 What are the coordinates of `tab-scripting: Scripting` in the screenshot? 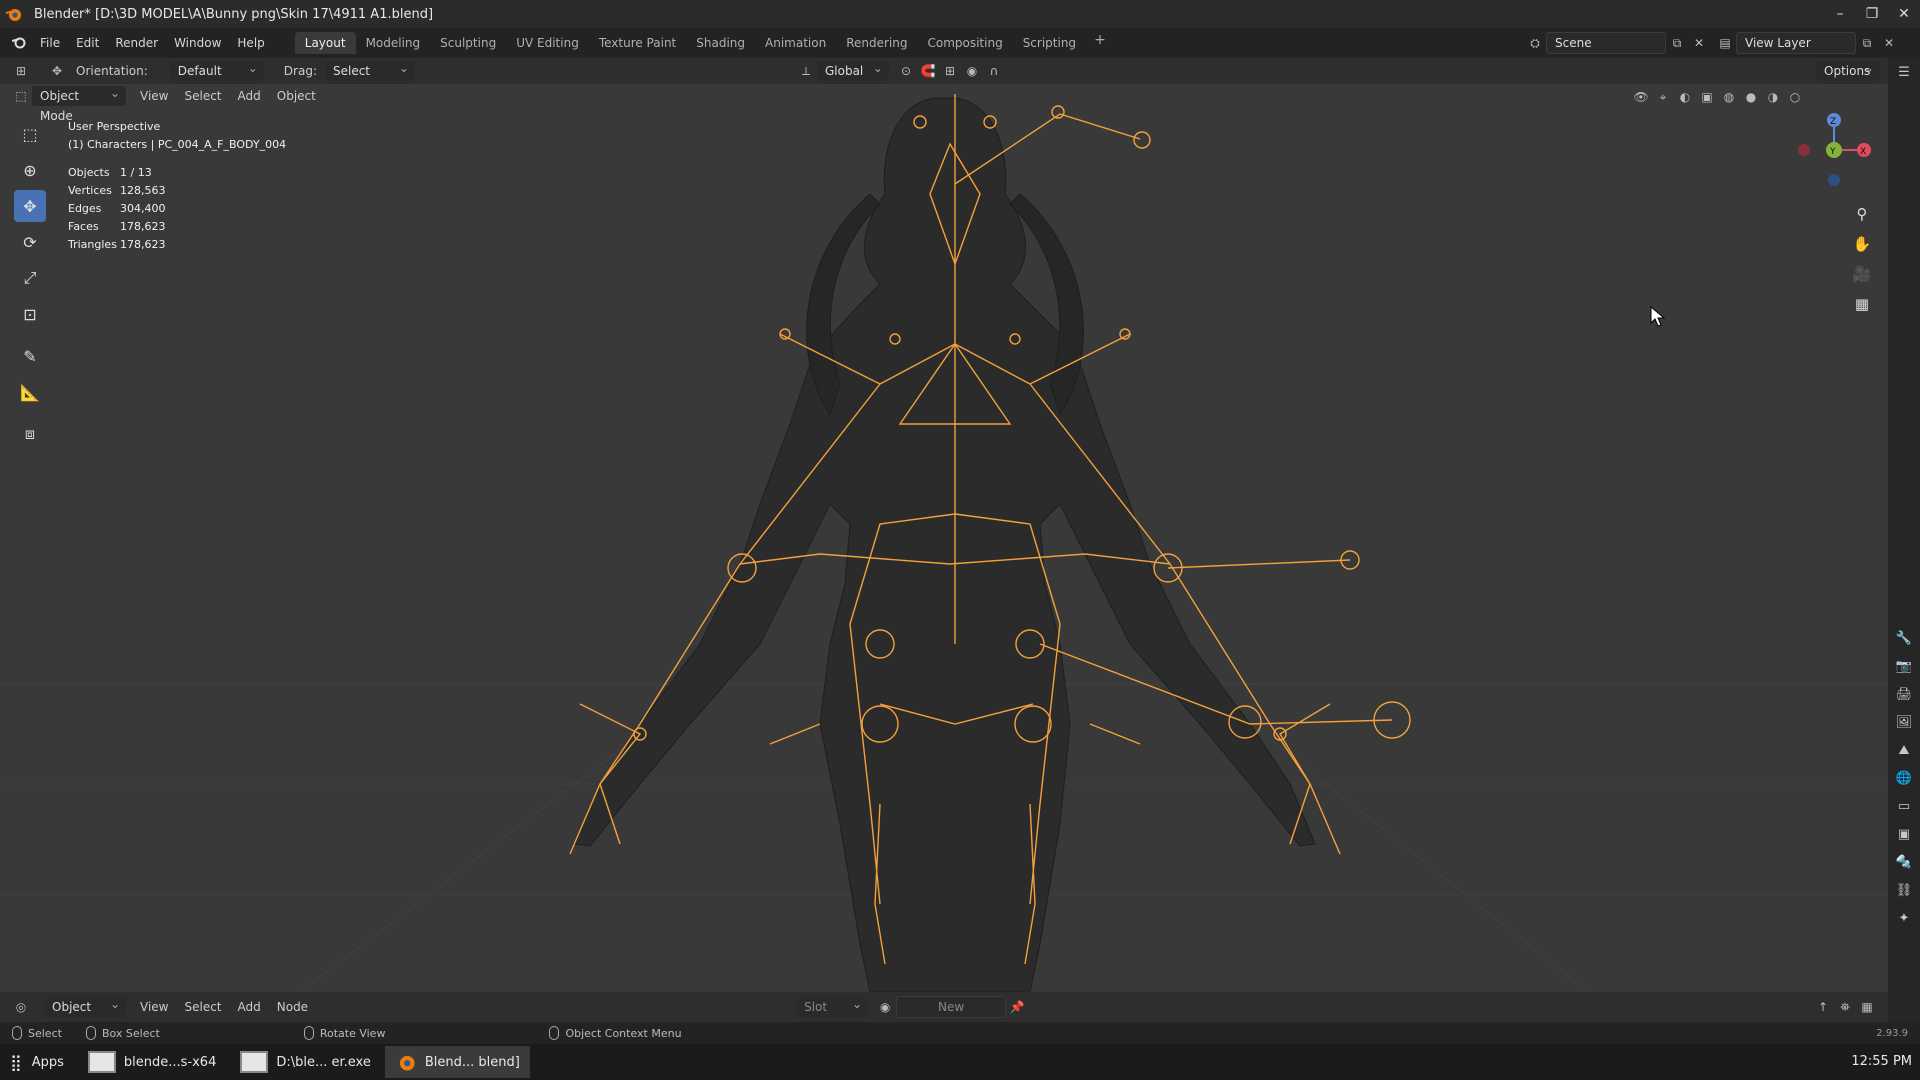 It's located at (1049, 43).